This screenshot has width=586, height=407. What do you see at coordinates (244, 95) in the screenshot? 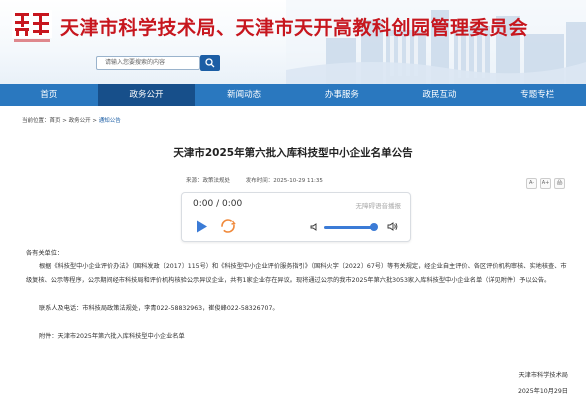
I see `nav-item-news: 新闻动态` at bounding box center [244, 95].